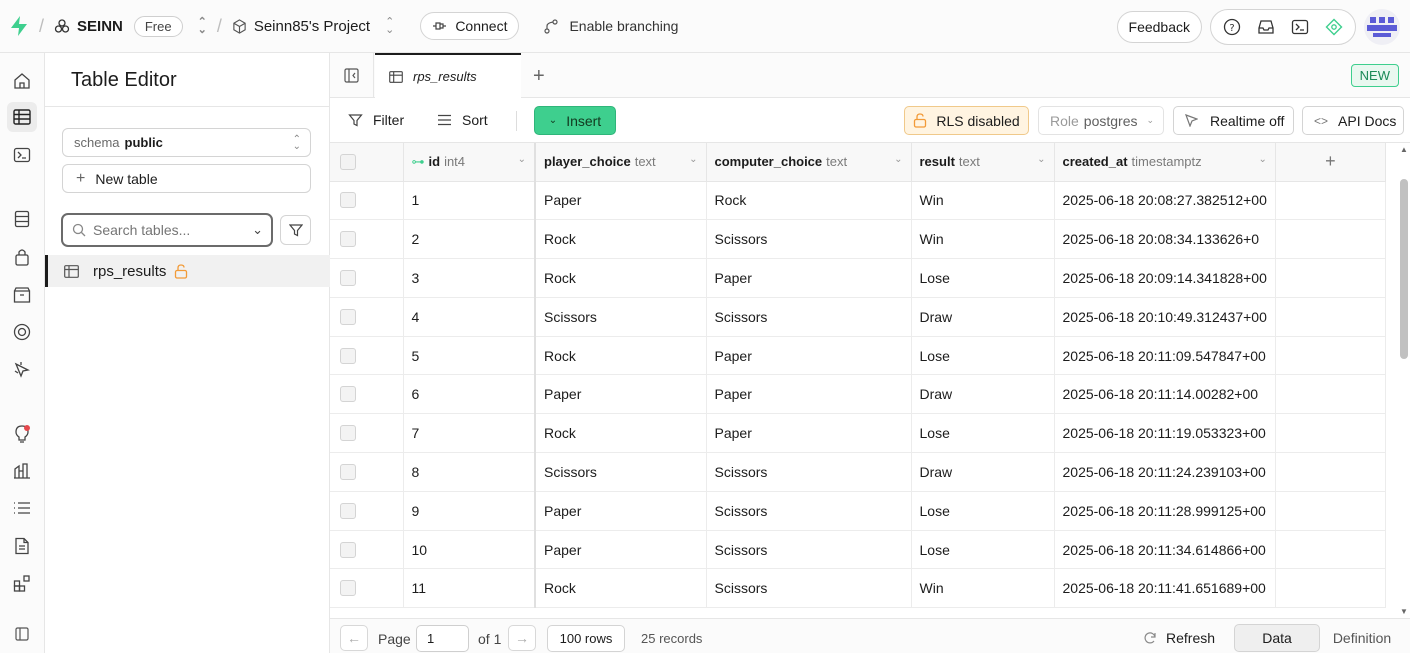 The height and width of the screenshot is (653, 1410). I want to click on connect-button: Connect, so click(470, 26).